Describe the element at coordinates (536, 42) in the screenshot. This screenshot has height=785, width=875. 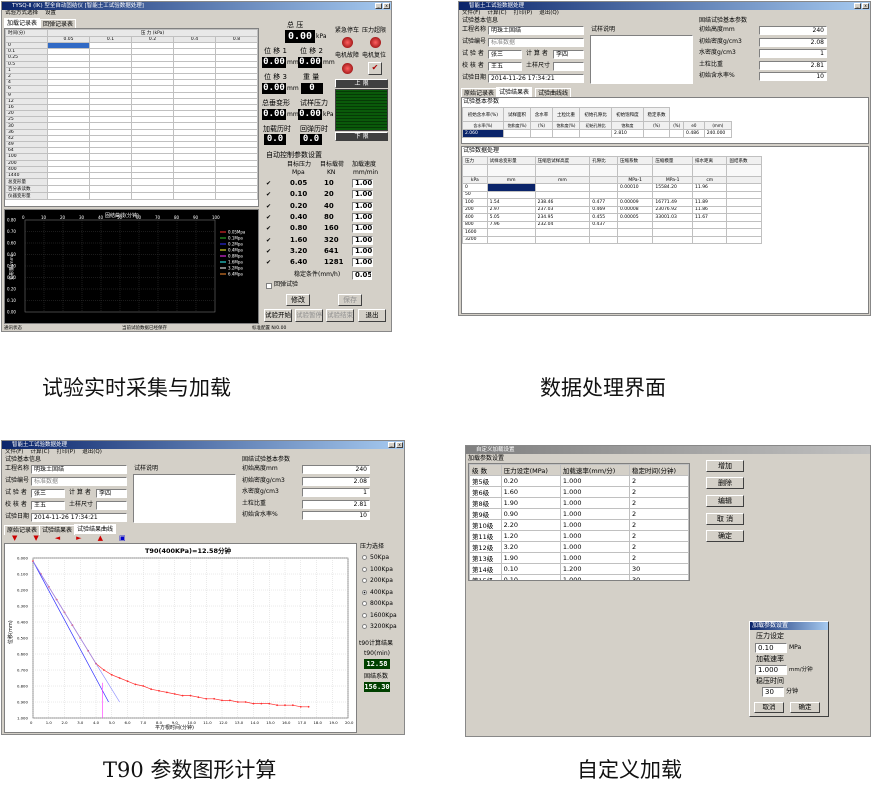
I see `sample-no-field: 标准数据` at that location.